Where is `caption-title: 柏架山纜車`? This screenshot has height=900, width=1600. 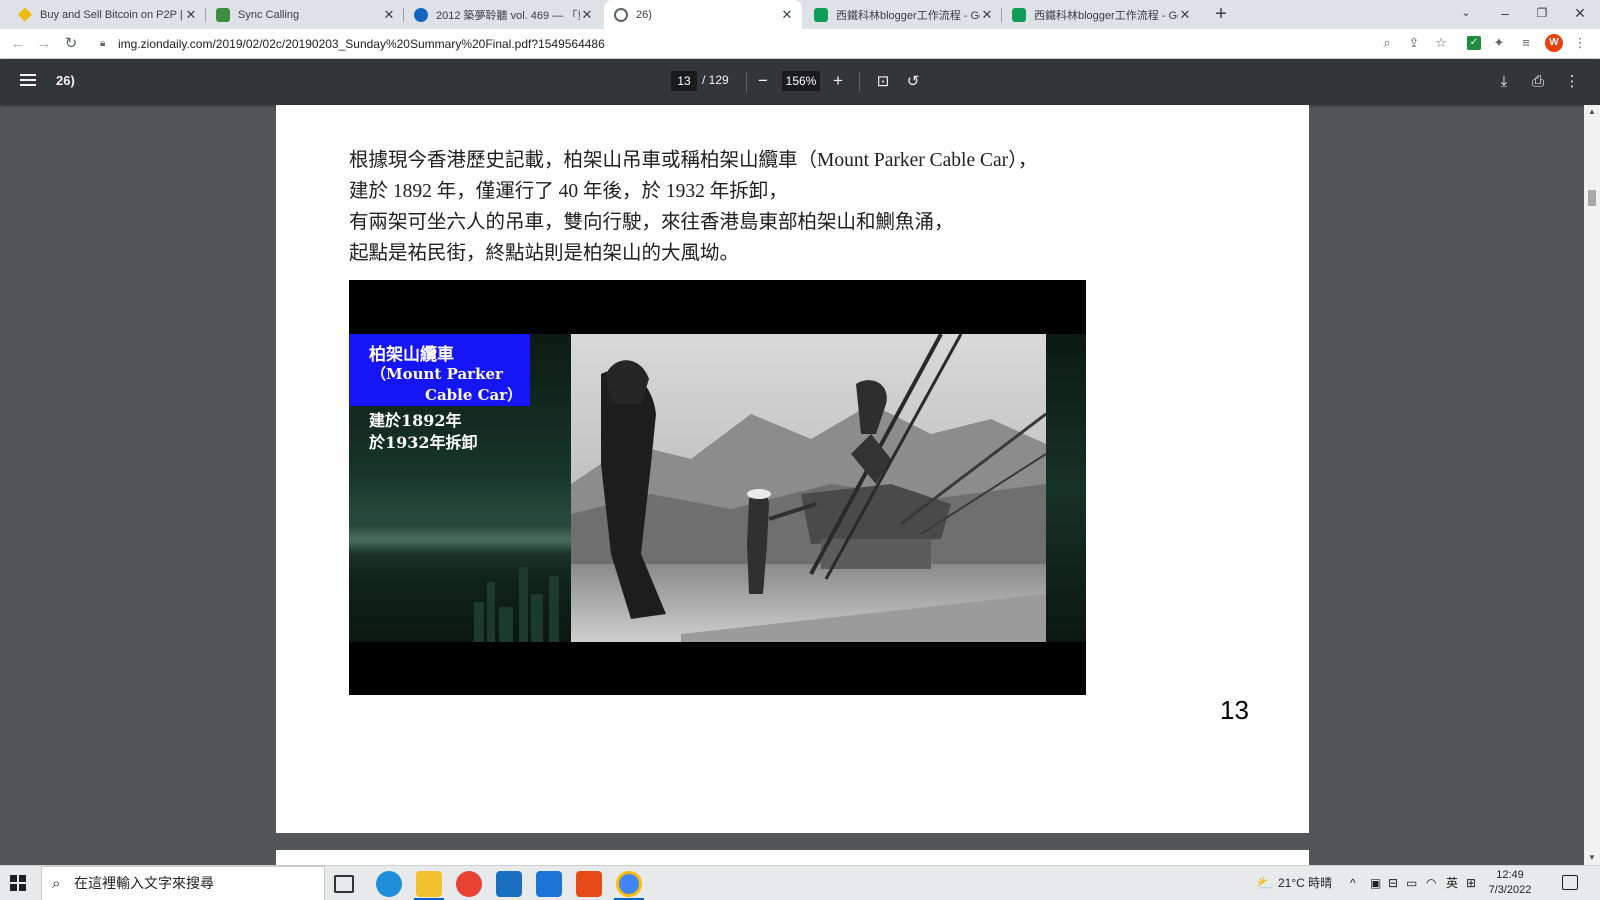
caption-title: 柏架山纜車 is located at coordinates (411, 355).